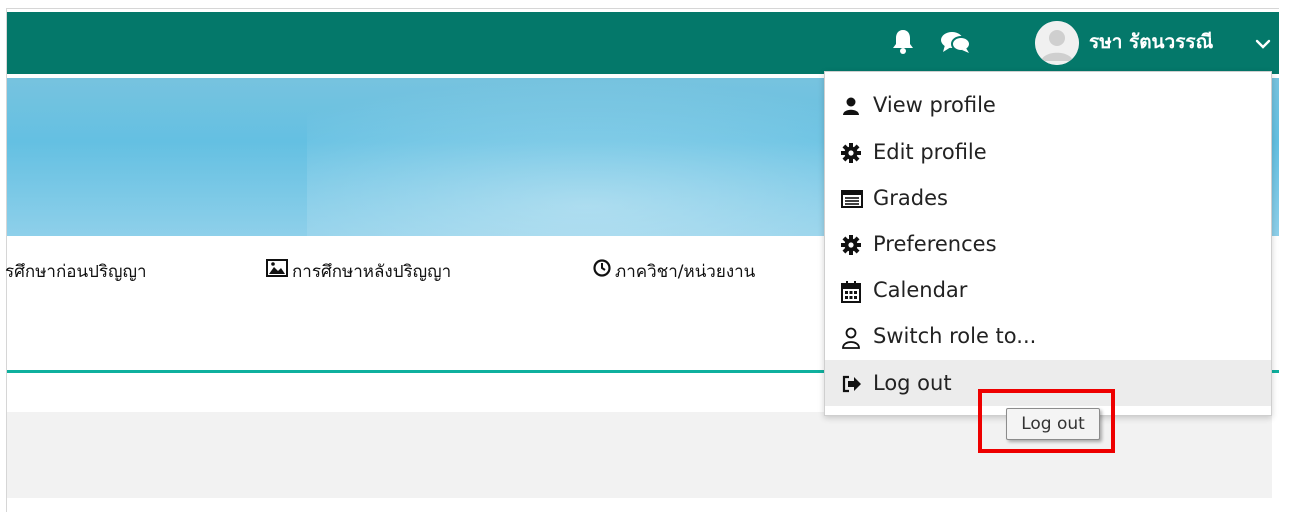 This screenshot has height=512, width=1299. I want to click on menu-item-label: Grades, so click(910, 198).